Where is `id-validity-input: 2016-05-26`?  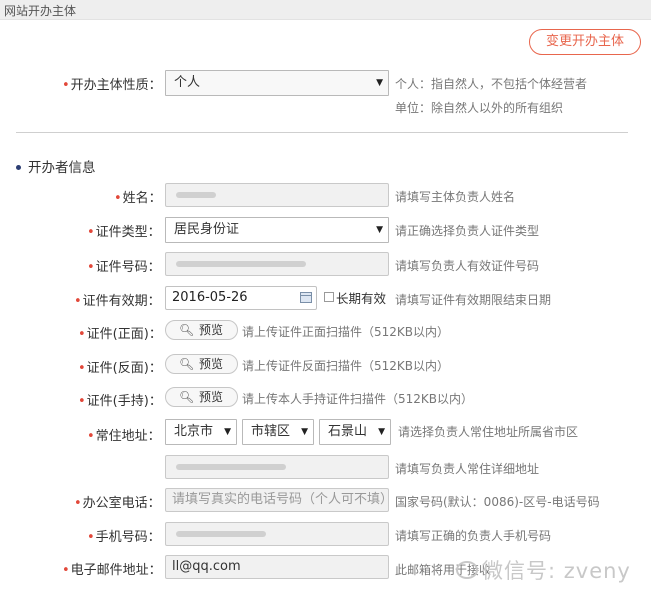
id-validity-input: 2016-05-26 is located at coordinates (241, 298).